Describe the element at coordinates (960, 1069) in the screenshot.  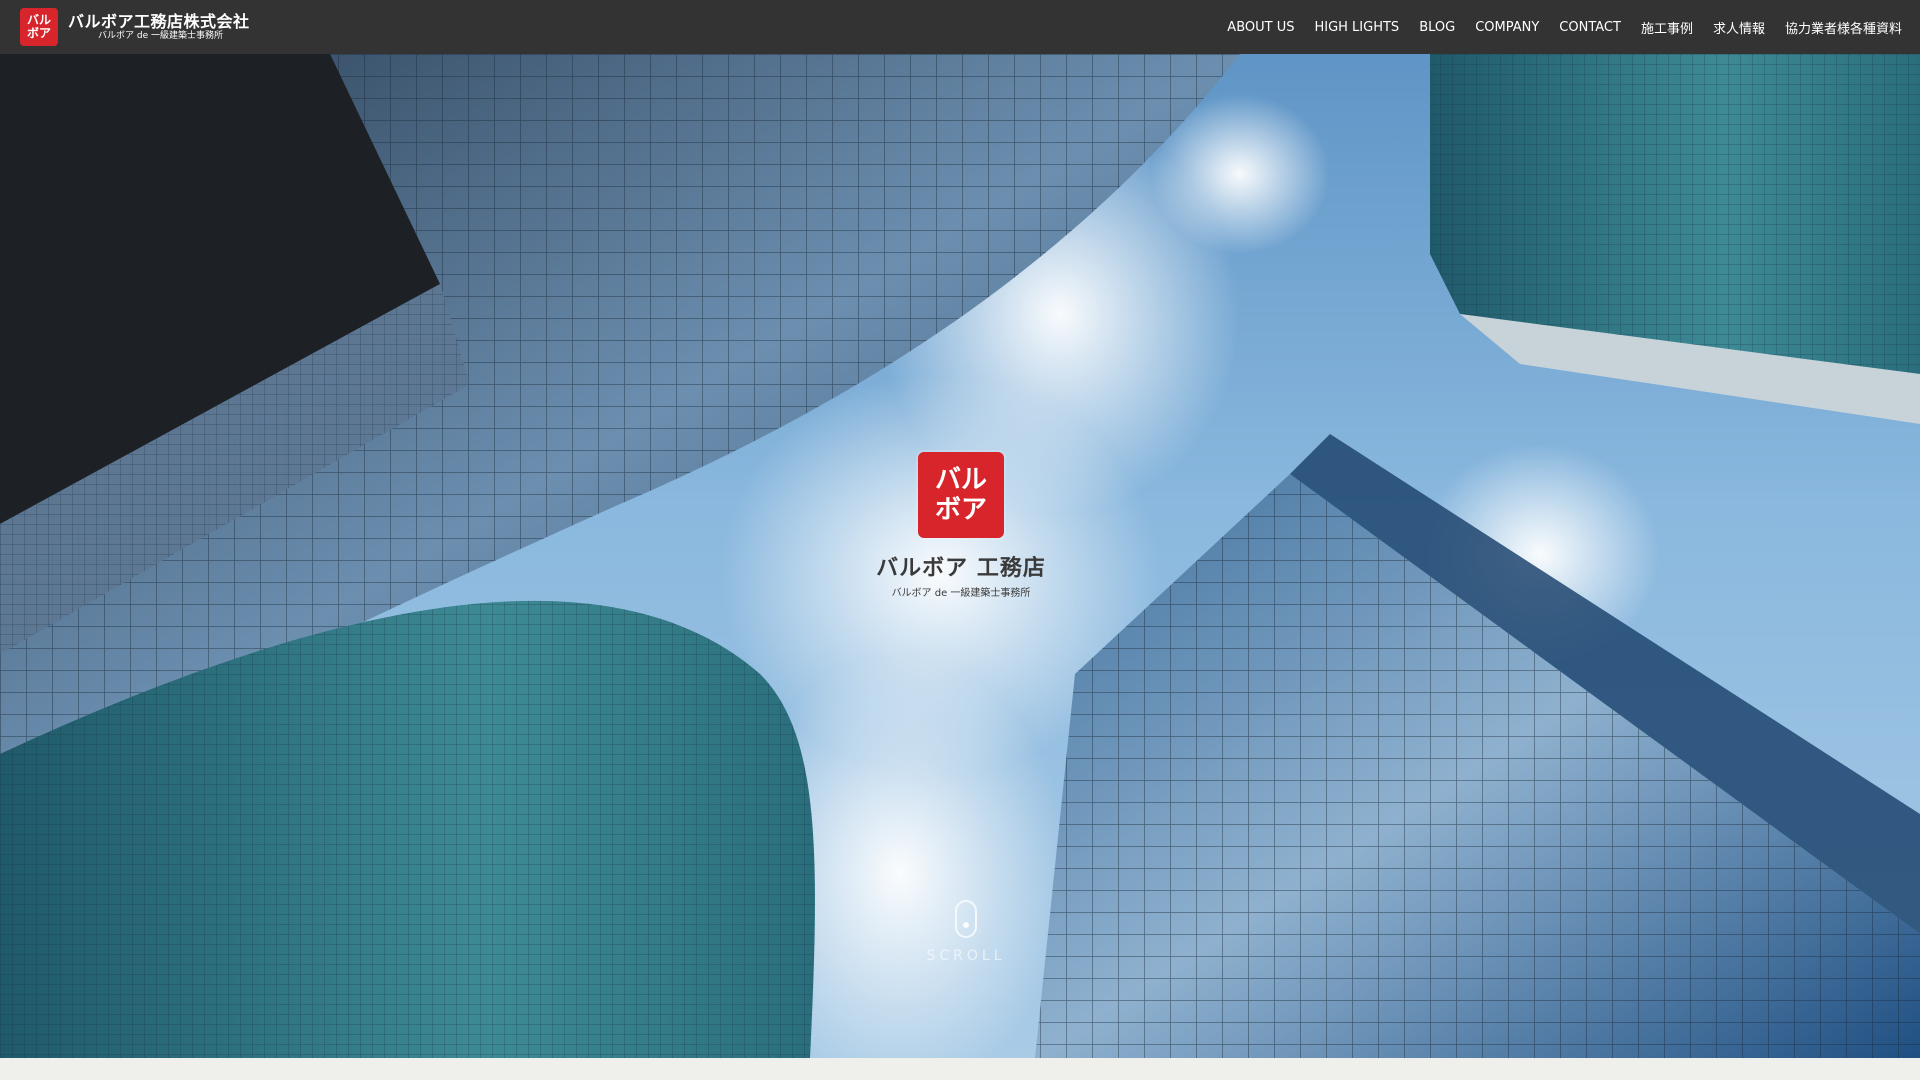
I see `next-section-edge` at that location.